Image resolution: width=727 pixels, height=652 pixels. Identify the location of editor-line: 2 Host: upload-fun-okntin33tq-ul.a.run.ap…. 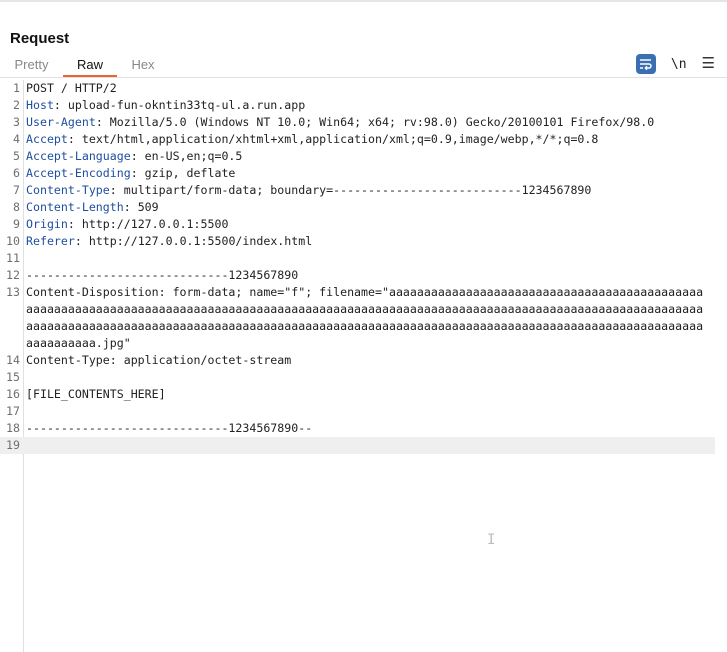
(363, 105).